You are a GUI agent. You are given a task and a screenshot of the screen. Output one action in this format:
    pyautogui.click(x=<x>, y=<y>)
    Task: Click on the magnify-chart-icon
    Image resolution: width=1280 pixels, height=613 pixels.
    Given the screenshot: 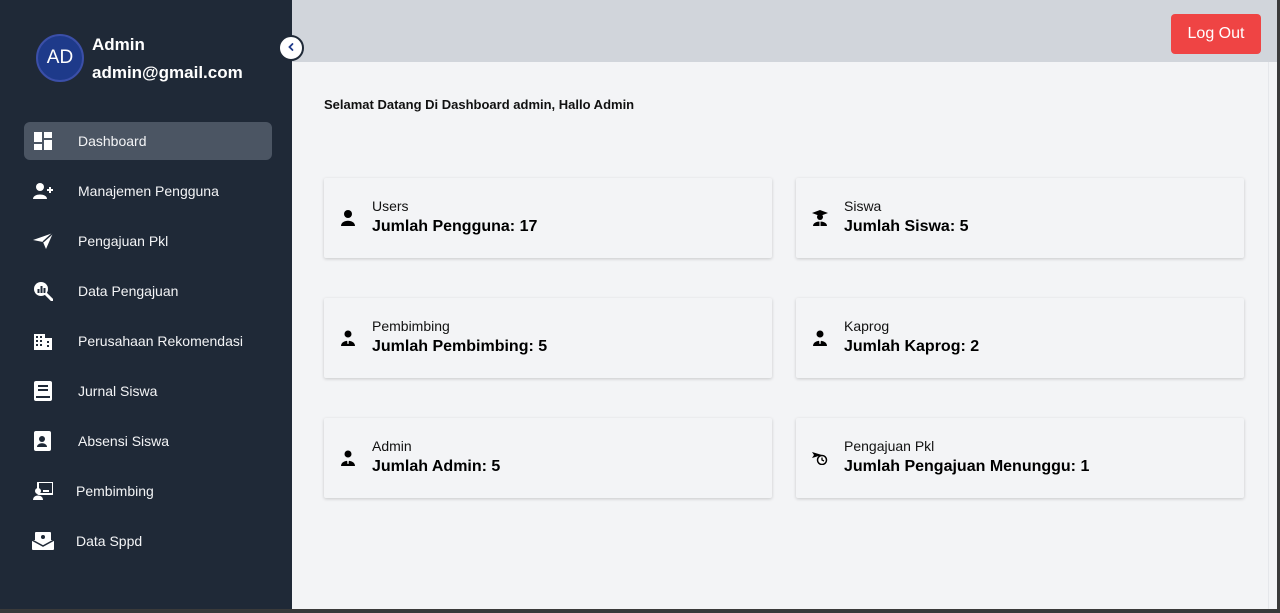 What is the action you would take?
    pyautogui.click(x=43, y=291)
    